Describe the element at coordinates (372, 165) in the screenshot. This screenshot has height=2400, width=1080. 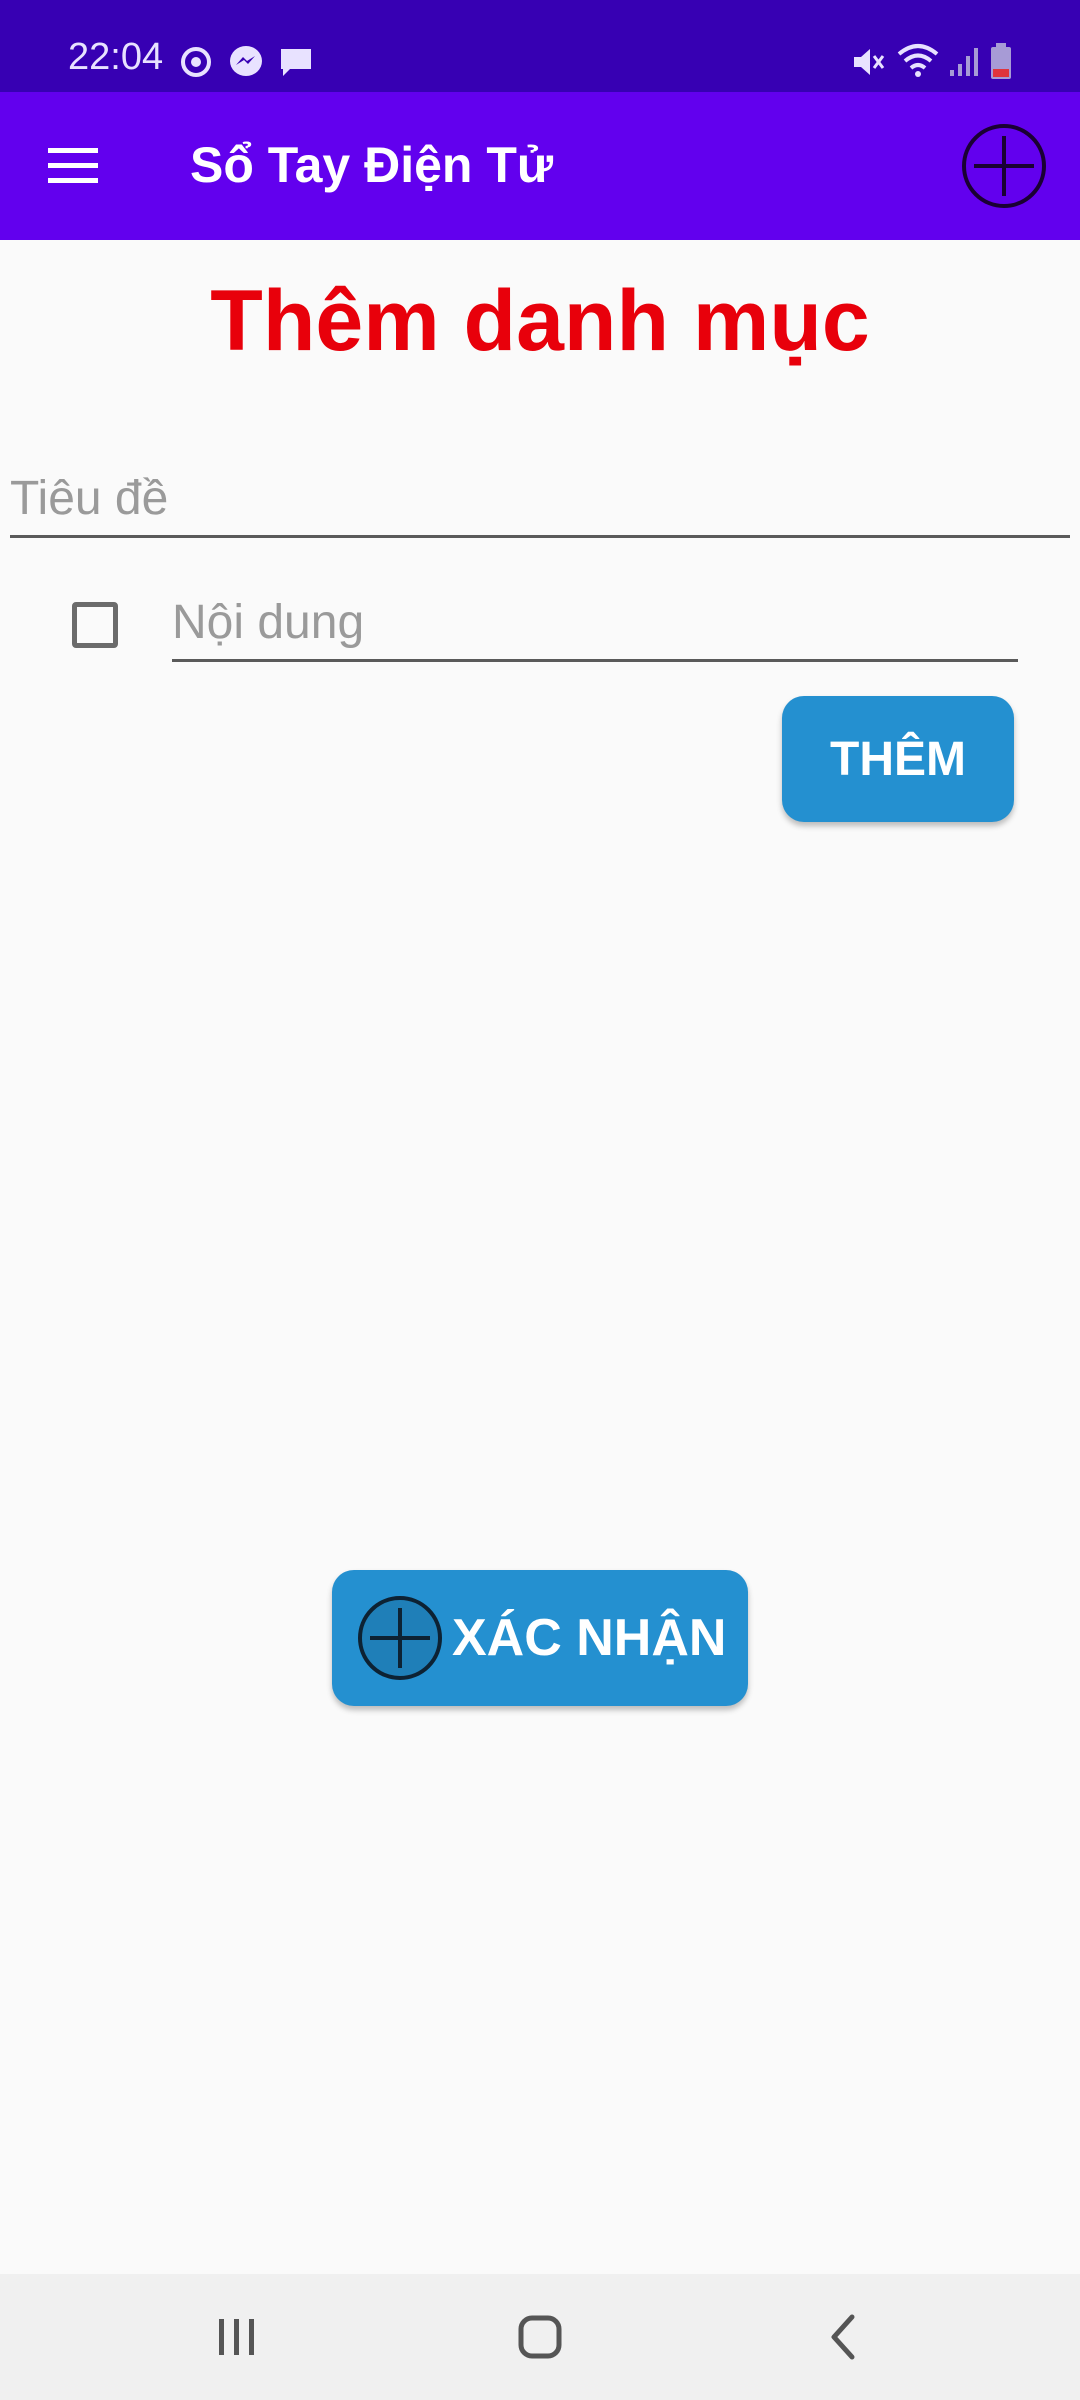
I see `app-title: Sổ Tay Điện Tử` at that location.